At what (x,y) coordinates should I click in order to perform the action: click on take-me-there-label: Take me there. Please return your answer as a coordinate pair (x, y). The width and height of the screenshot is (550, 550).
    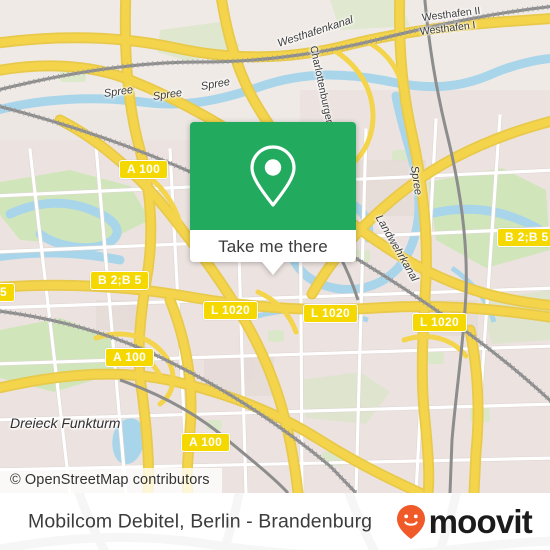
    Looking at the image, I should click on (273, 246).